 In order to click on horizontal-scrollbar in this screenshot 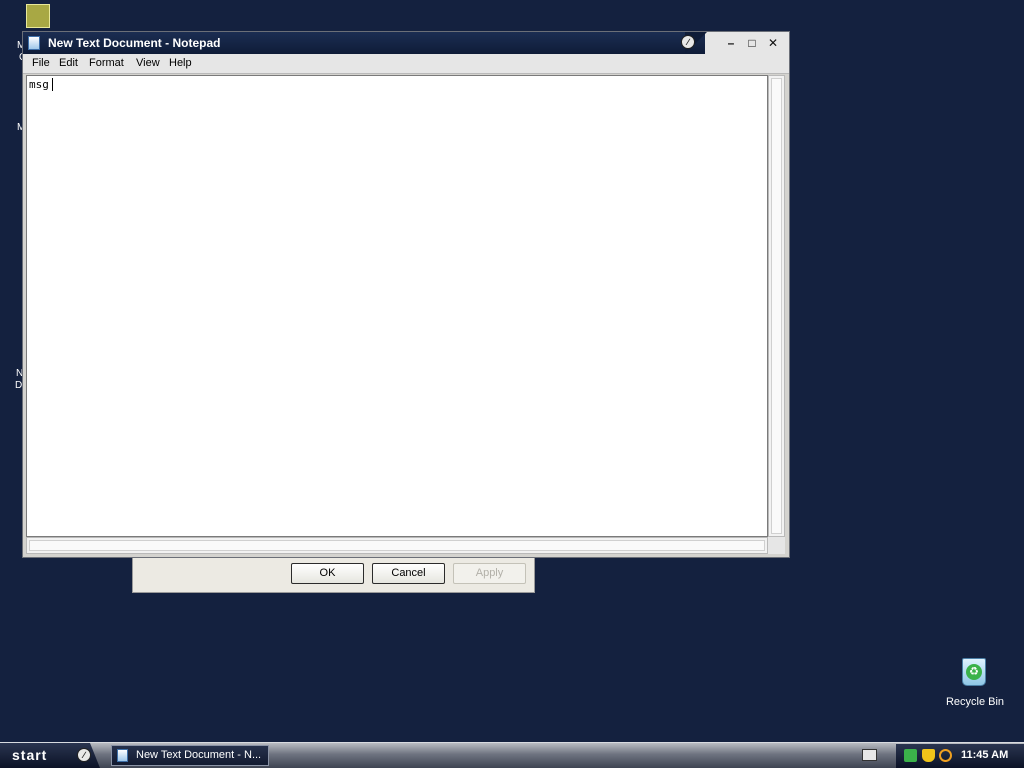, I will do `click(397, 545)`.